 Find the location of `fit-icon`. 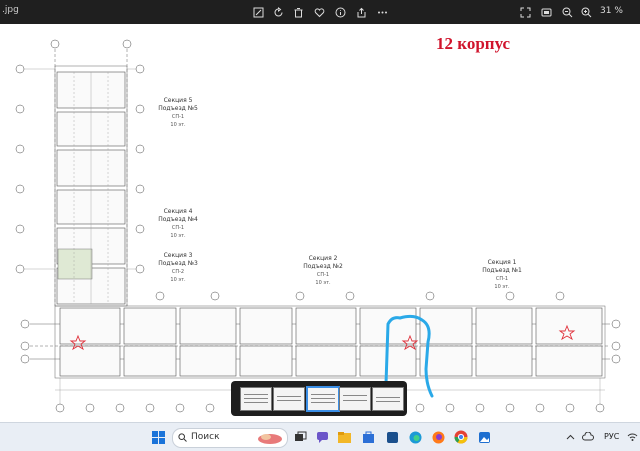

fit-icon is located at coordinates (546, 12).